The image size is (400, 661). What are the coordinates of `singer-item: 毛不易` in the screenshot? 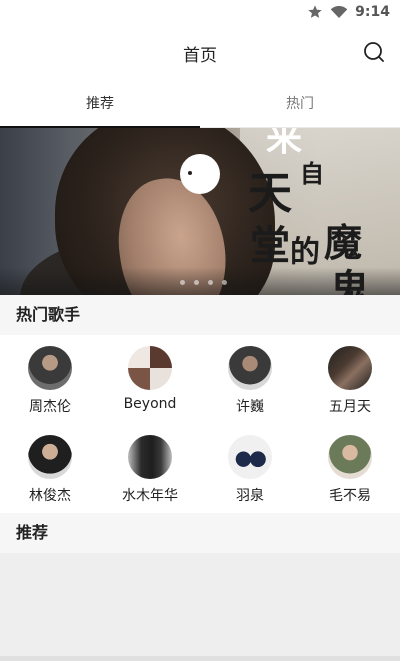 It's located at (350, 468).